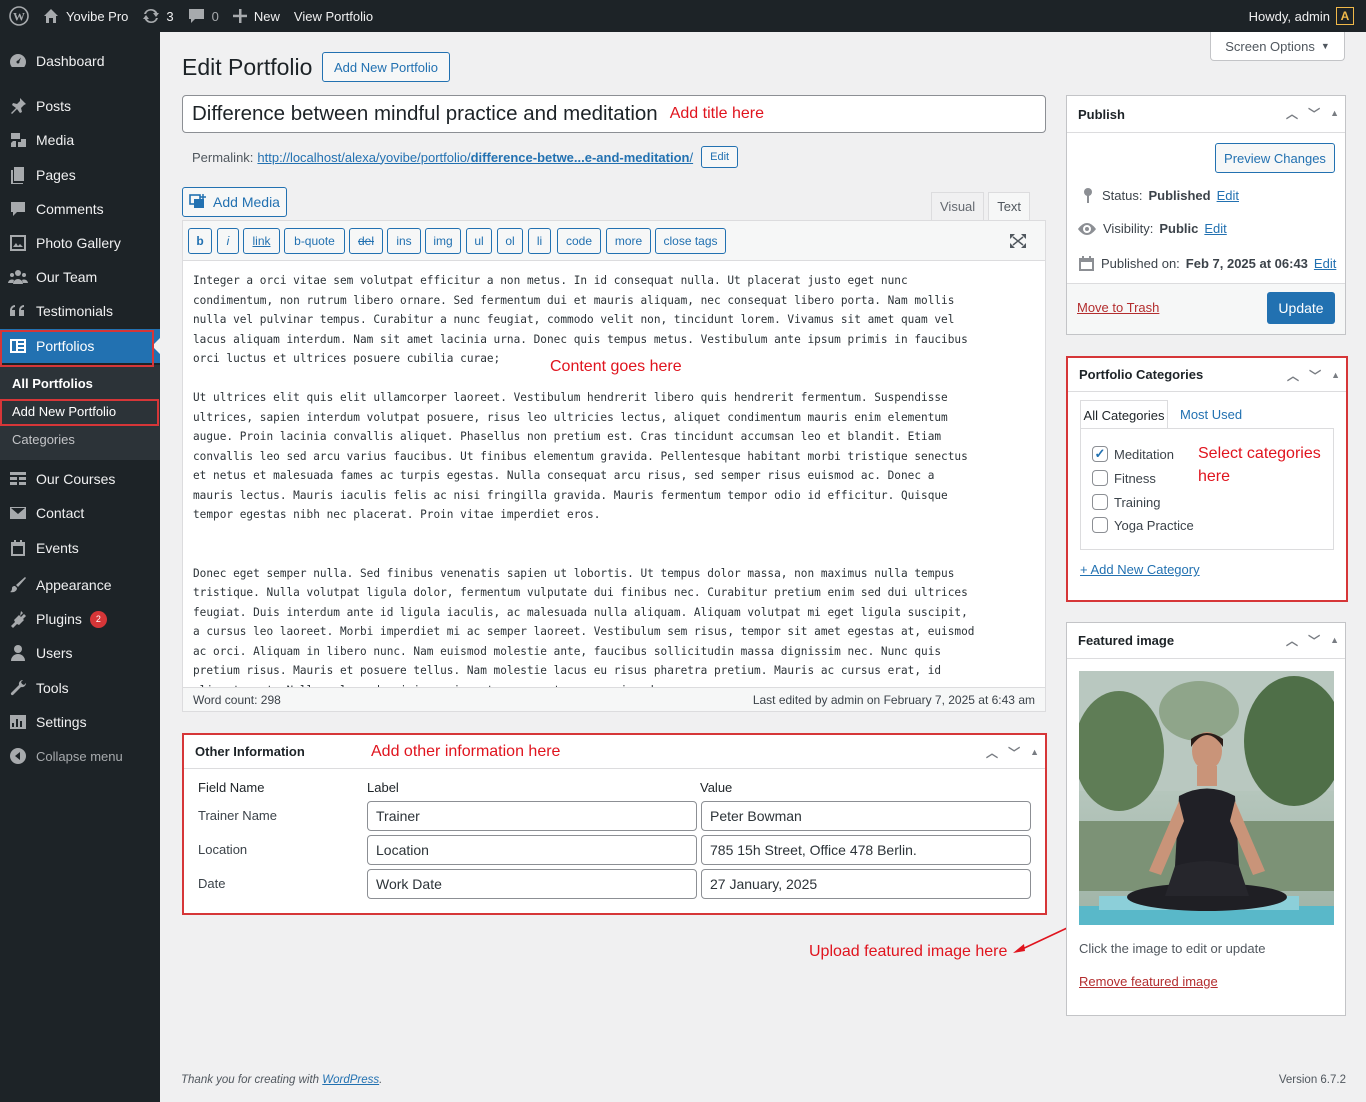  What do you see at coordinates (1018, 242) in the screenshot?
I see `fullscreen-icon` at bounding box center [1018, 242].